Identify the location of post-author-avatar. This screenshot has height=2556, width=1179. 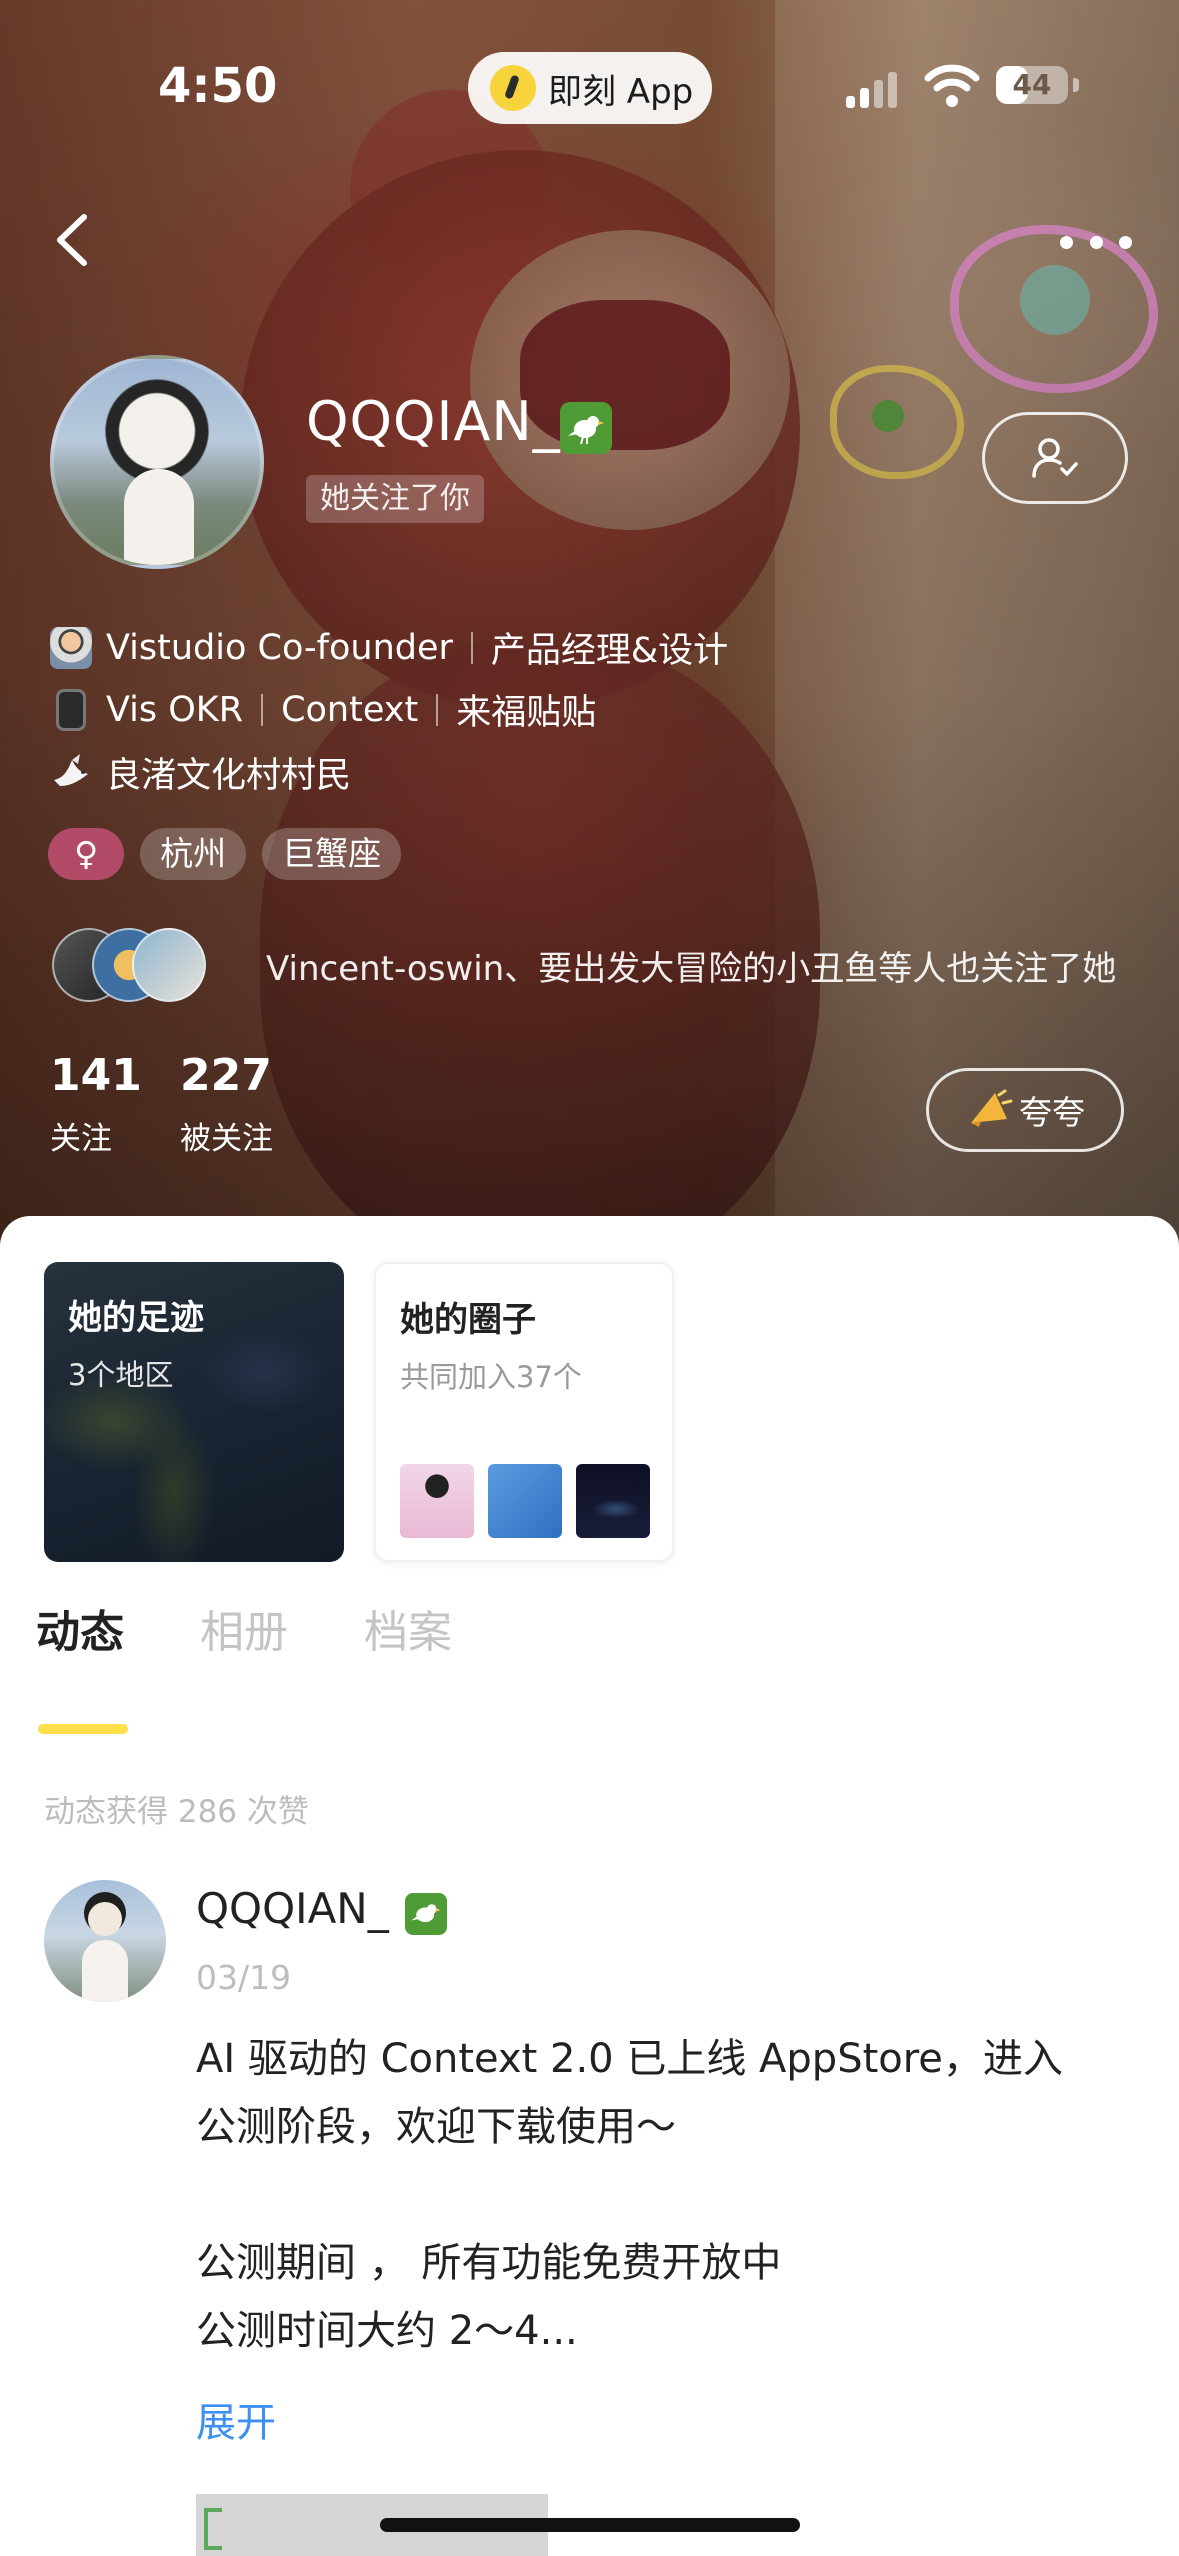
(105, 1941).